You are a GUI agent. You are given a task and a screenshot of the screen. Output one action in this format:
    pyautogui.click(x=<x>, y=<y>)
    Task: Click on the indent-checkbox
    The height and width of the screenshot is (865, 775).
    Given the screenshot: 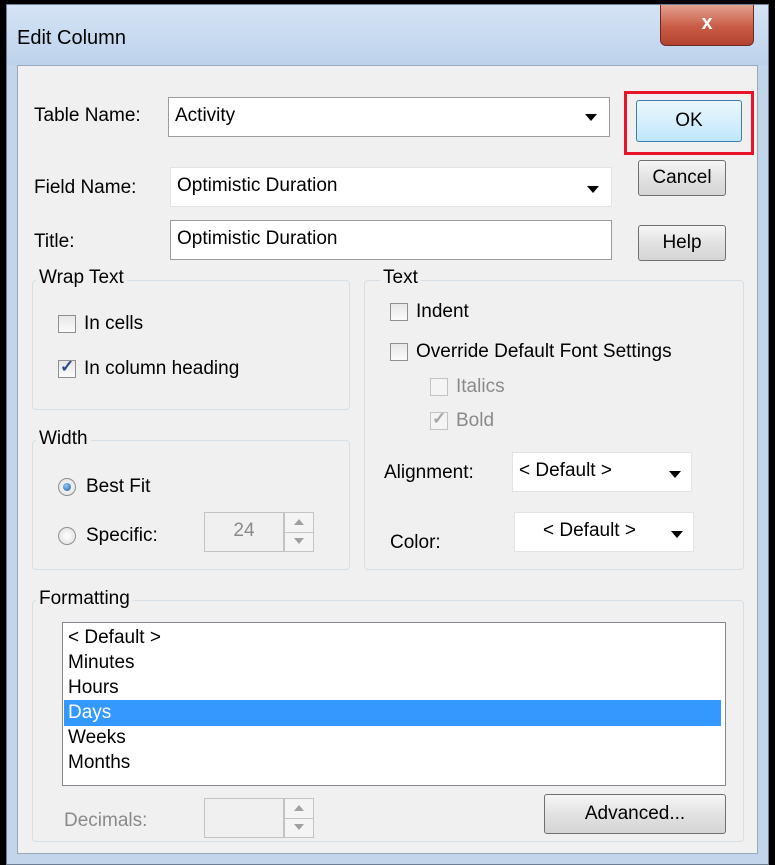 What is the action you would take?
    pyautogui.click(x=399, y=312)
    